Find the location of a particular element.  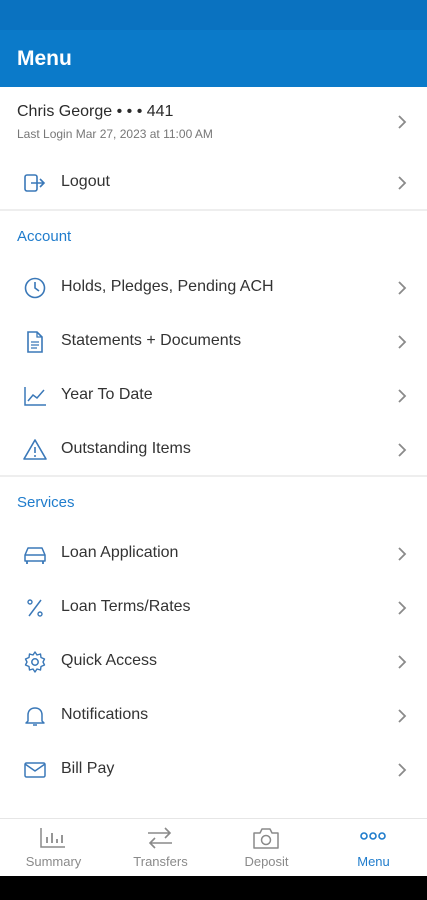

transfer-arrows-icon is located at coordinates (160, 838).